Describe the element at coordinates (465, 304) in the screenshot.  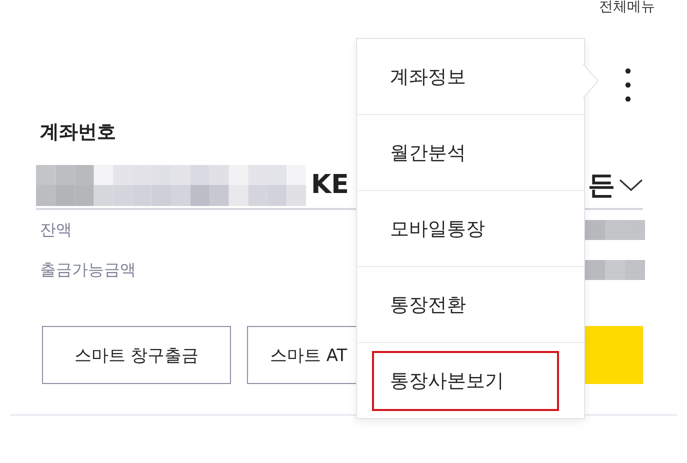
I see `menu-item: 통장전환` at that location.